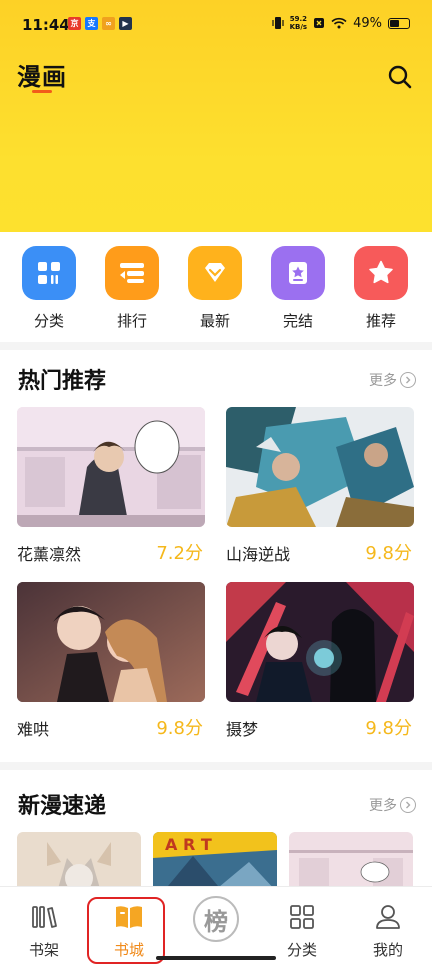  What do you see at coordinates (91, 23) in the screenshot?
I see `alipay-notification-icon: 支` at bounding box center [91, 23].